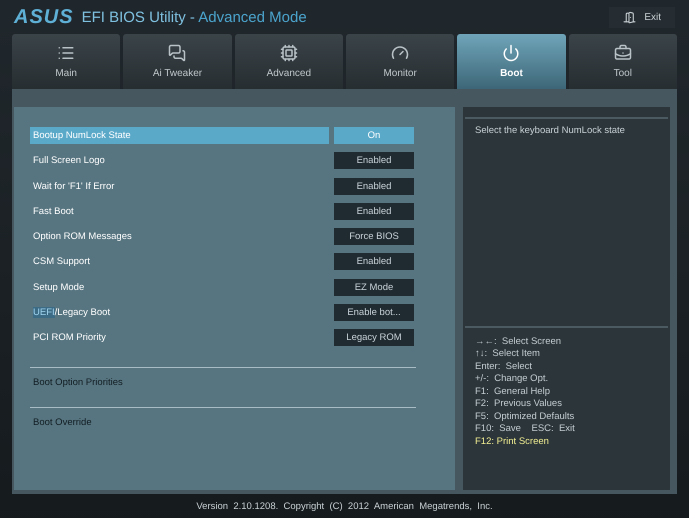  I want to click on window-title: EFI BIOS Utility - Advanced Mode, so click(194, 17).